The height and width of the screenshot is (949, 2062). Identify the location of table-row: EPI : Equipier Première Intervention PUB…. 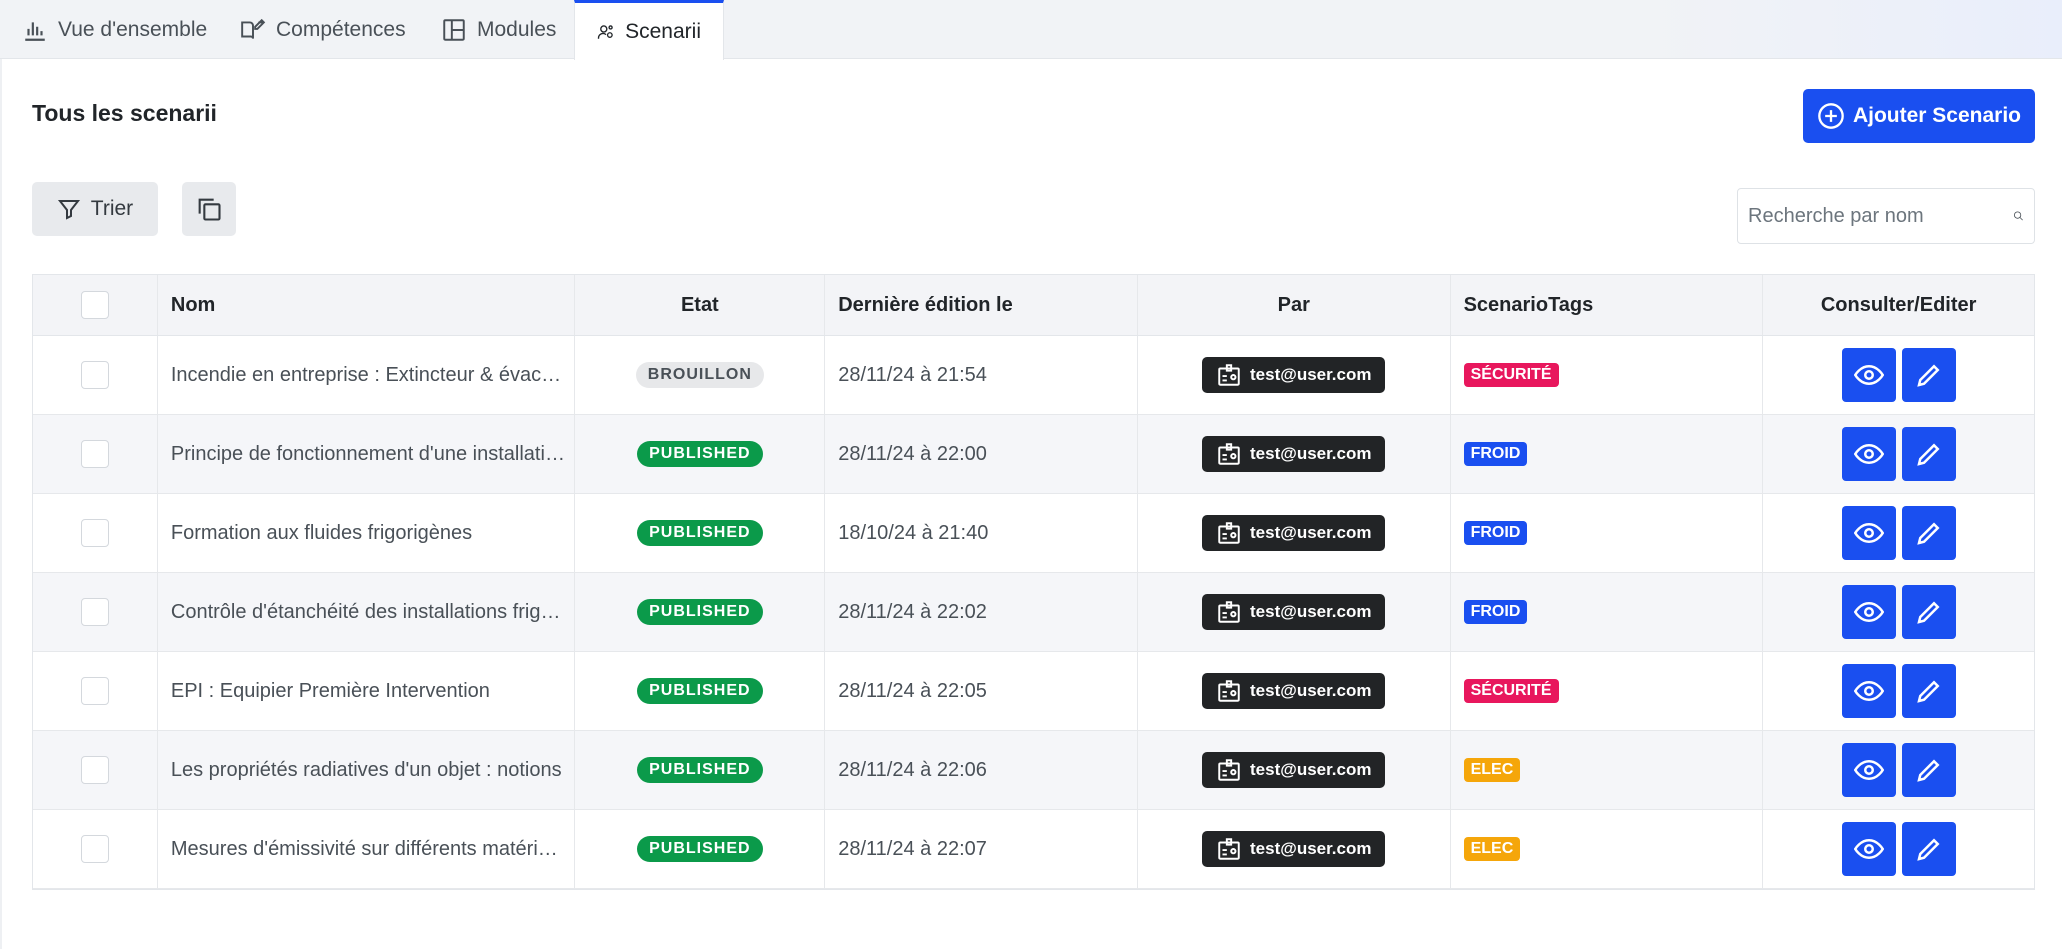
(1033, 691).